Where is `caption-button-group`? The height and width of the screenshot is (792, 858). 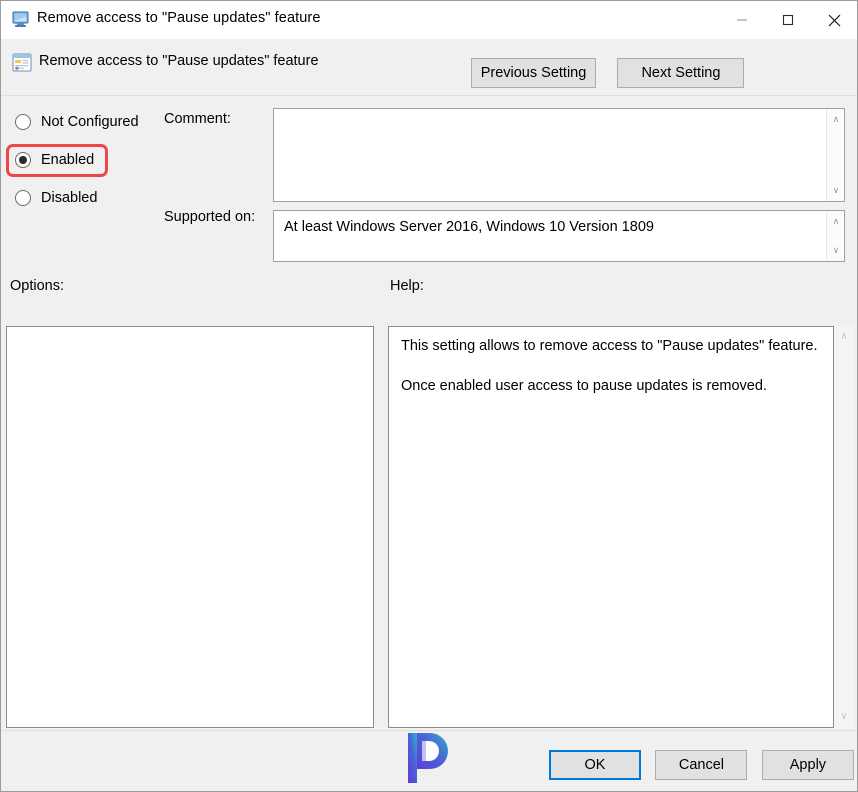 caption-button-group is located at coordinates (788, 20).